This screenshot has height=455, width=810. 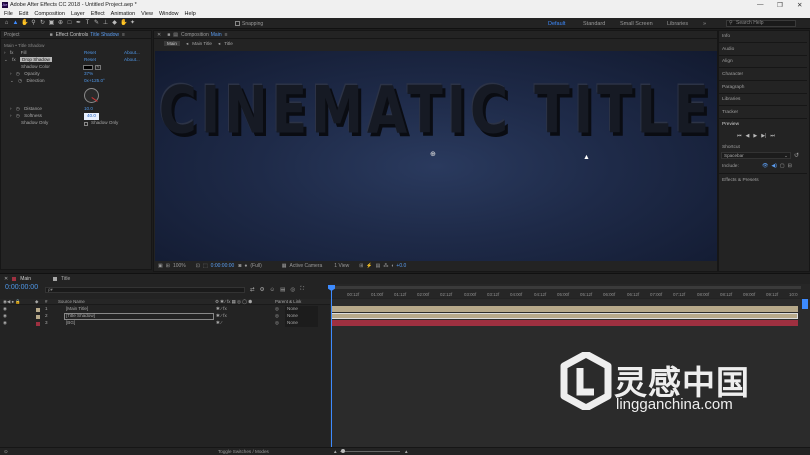 What do you see at coordinates (369, 266) in the screenshot?
I see `fast-preview-icon: ⚡` at bounding box center [369, 266].